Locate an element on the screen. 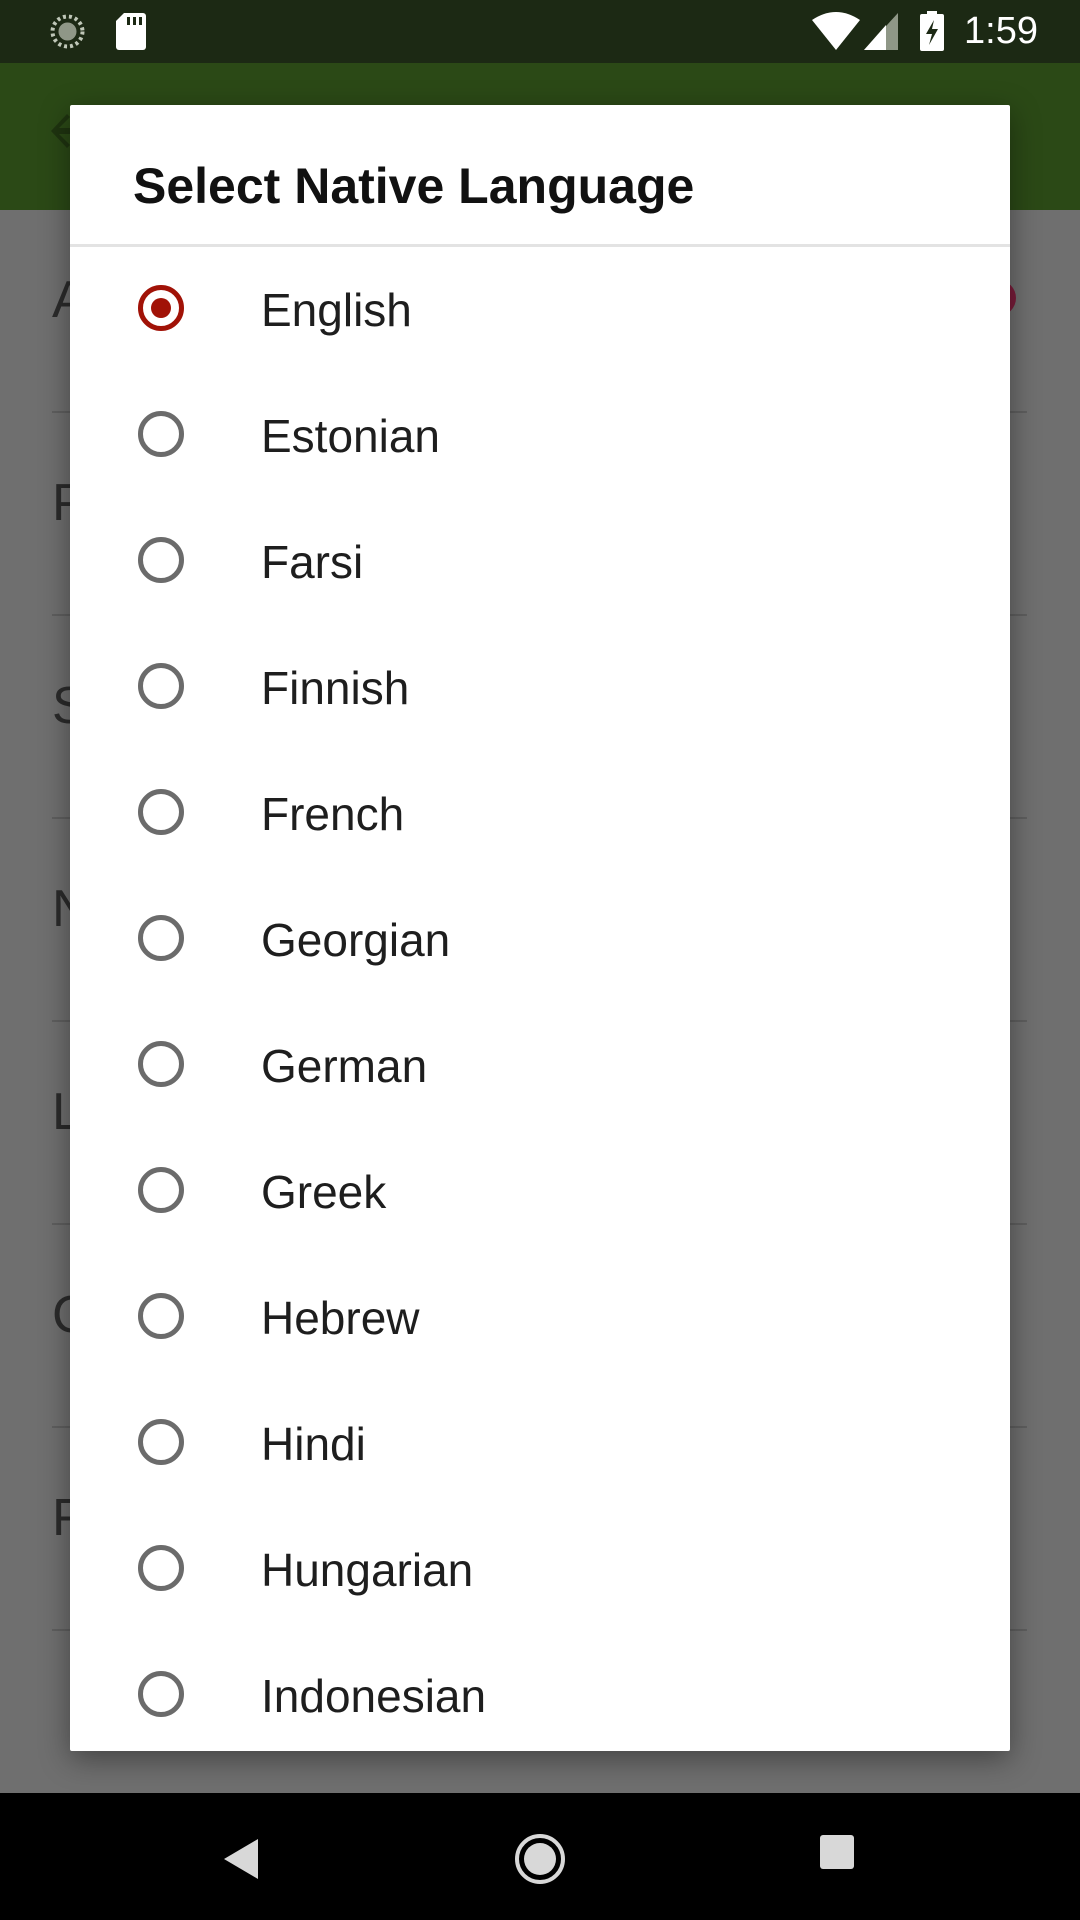 The image size is (1080, 1920). nav-home-icon is located at coordinates (540, 1859).